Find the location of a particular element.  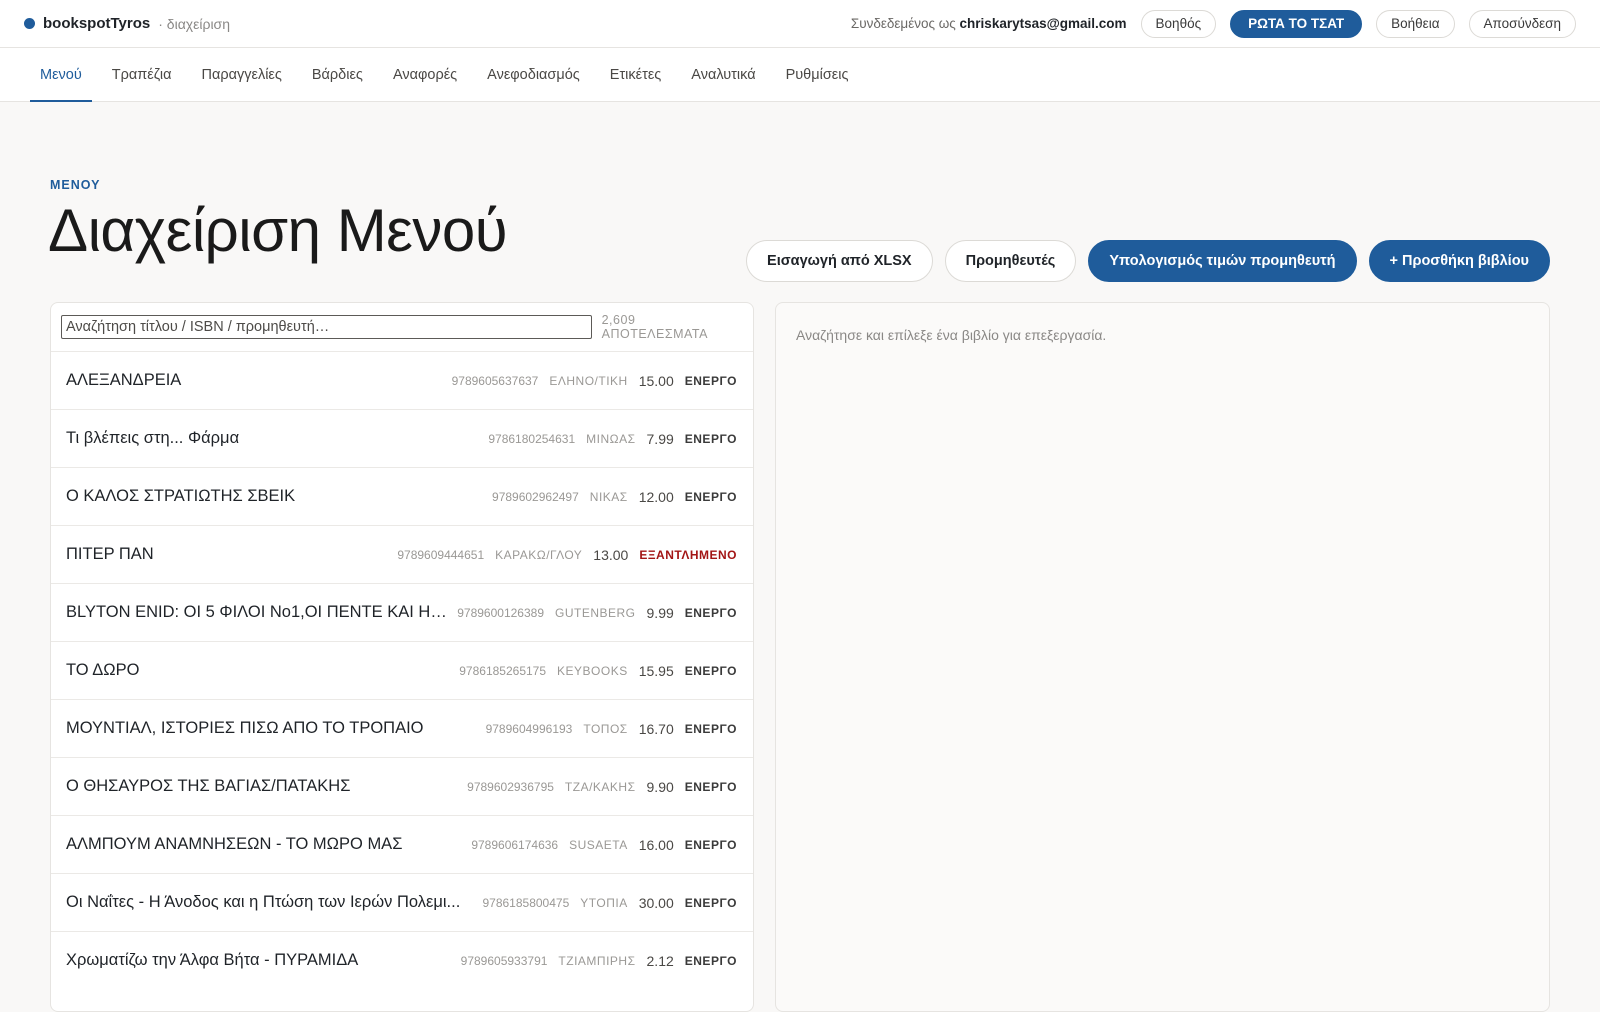

page-eyebrow: ΜΕΝΟΥ is located at coordinates (75, 185).